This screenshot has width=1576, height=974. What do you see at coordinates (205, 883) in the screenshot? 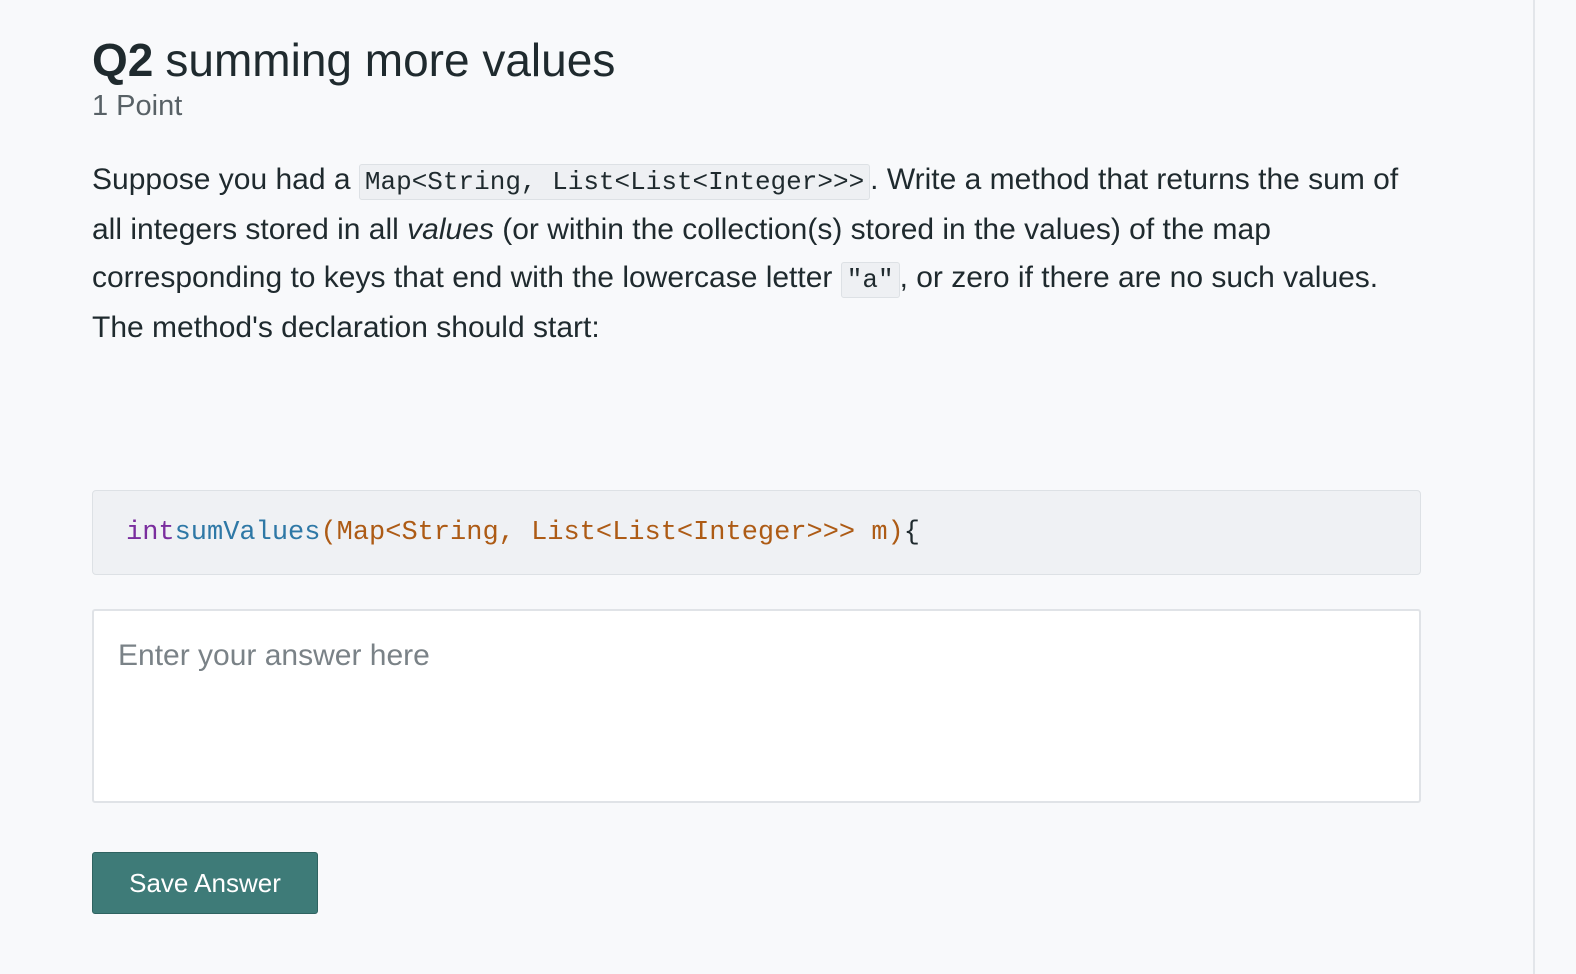
I see `save-answer-button: Save Answer` at bounding box center [205, 883].